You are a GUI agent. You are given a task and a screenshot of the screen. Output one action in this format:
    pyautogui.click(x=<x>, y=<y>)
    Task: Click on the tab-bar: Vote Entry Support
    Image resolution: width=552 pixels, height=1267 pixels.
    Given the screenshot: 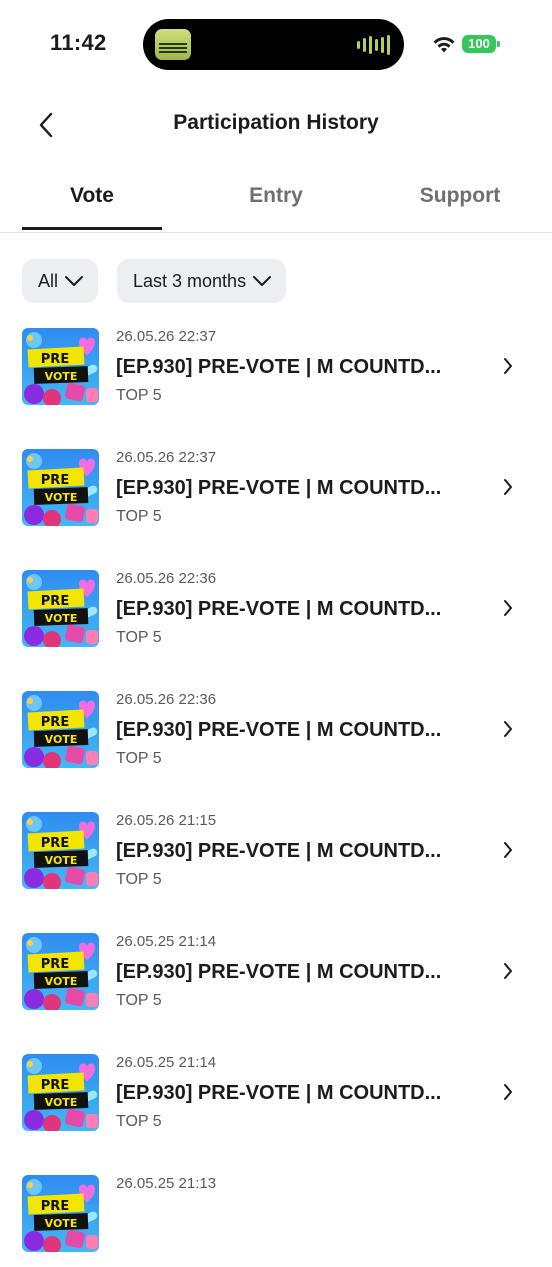 What is the action you would take?
    pyautogui.click(x=276, y=201)
    